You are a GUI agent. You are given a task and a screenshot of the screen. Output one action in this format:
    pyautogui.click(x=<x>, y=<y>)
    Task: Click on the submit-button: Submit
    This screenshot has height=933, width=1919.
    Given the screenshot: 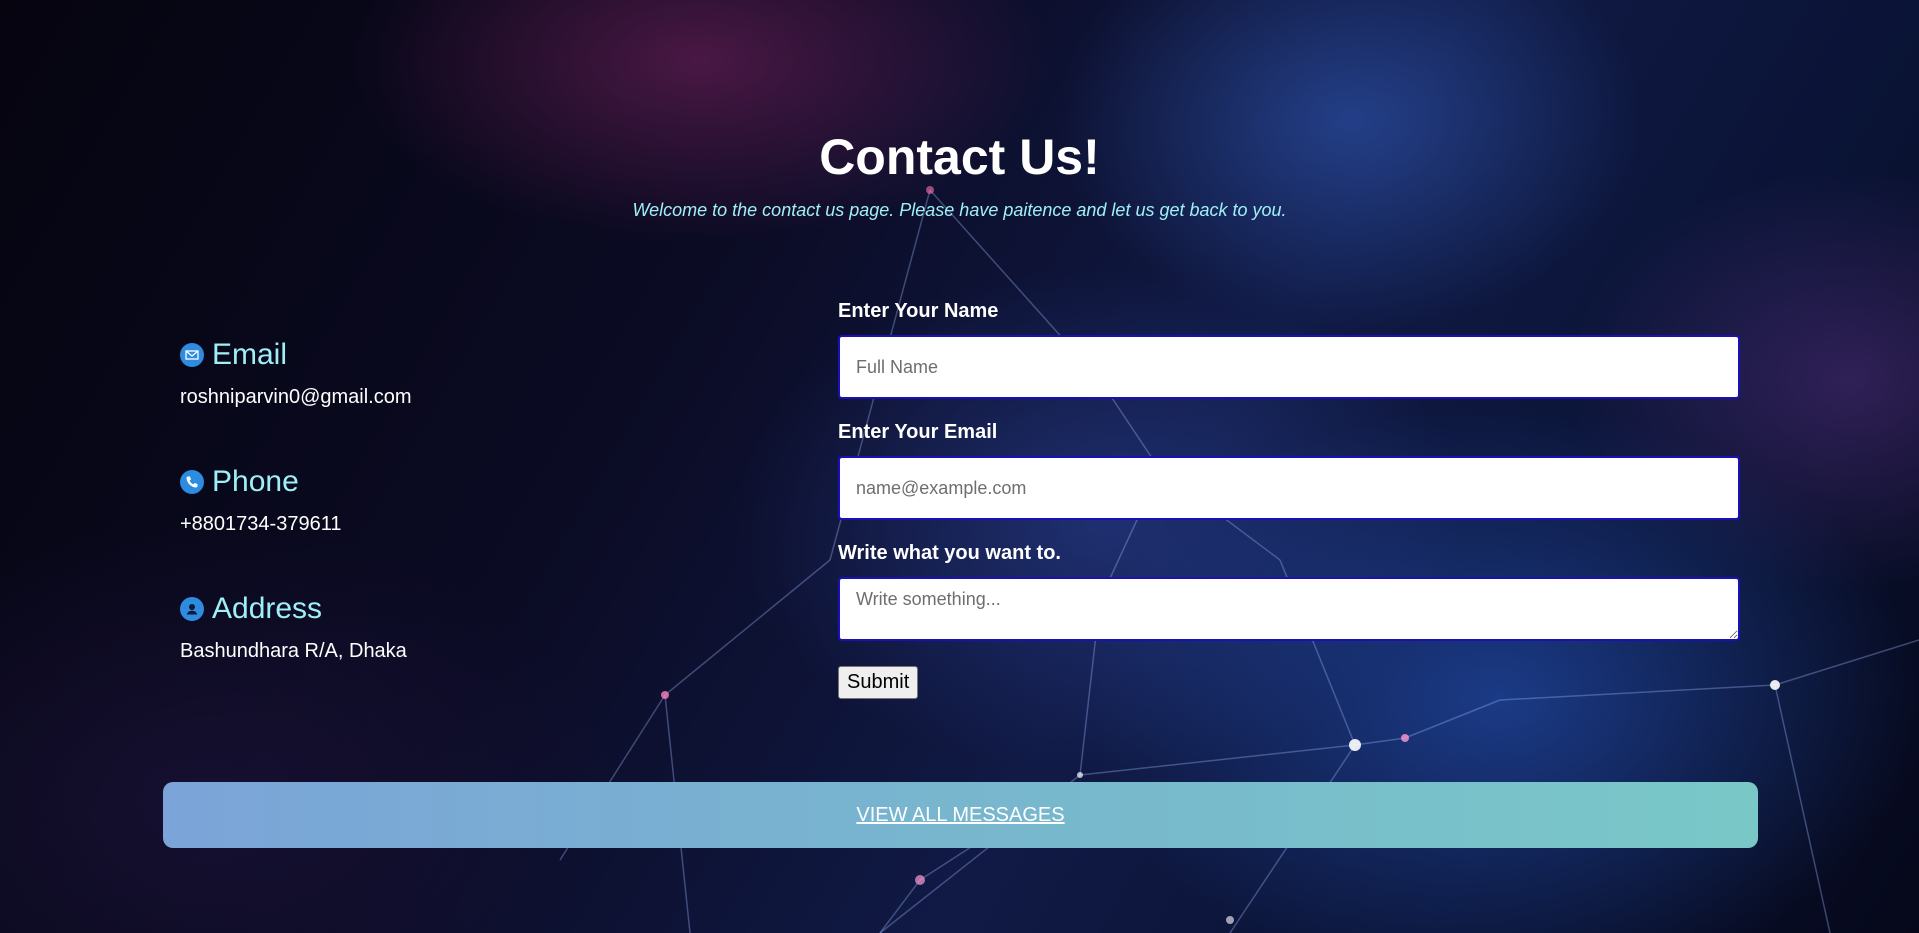 What is the action you would take?
    pyautogui.click(x=878, y=682)
    